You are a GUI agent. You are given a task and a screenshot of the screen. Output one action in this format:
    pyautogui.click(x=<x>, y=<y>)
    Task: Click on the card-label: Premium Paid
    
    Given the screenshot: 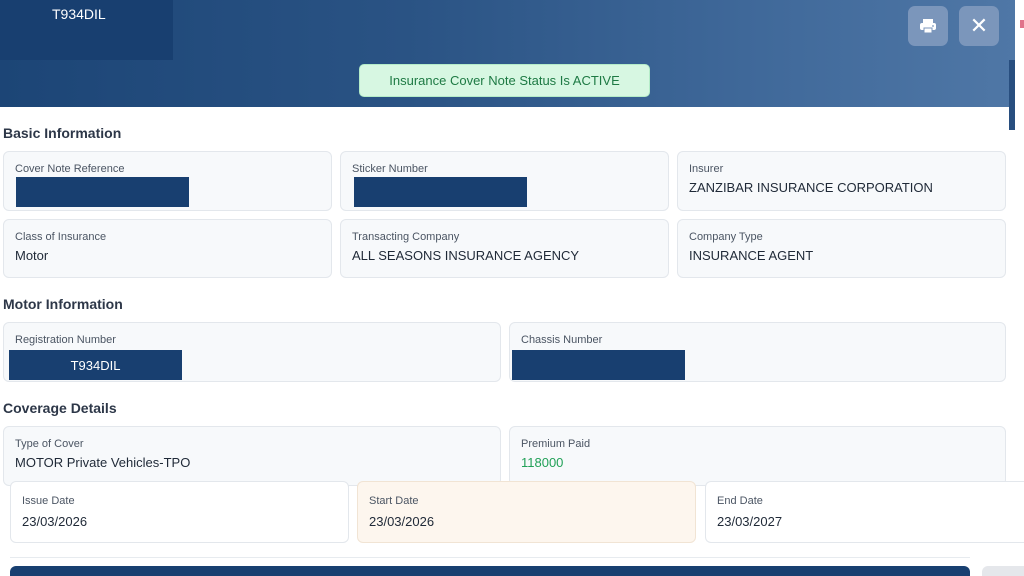 What is the action you would take?
    pyautogui.click(x=556, y=444)
    